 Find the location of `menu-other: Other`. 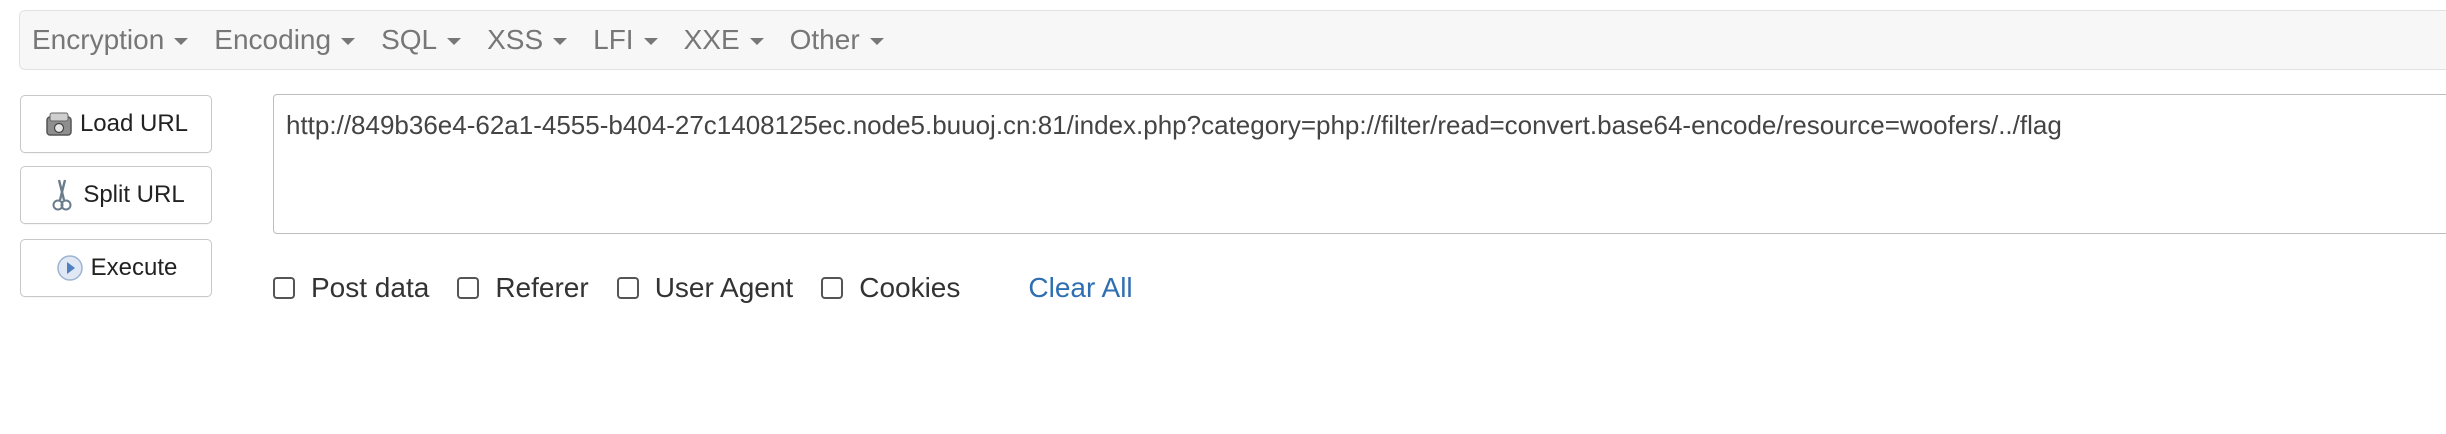

menu-other: Other is located at coordinates (837, 40).